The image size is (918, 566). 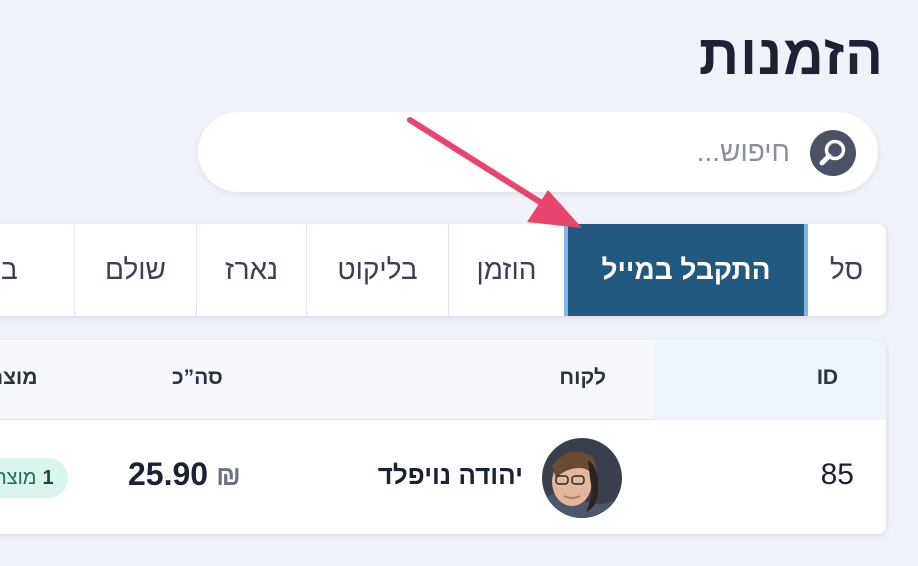 I want to click on search-box, so click(x=538, y=152).